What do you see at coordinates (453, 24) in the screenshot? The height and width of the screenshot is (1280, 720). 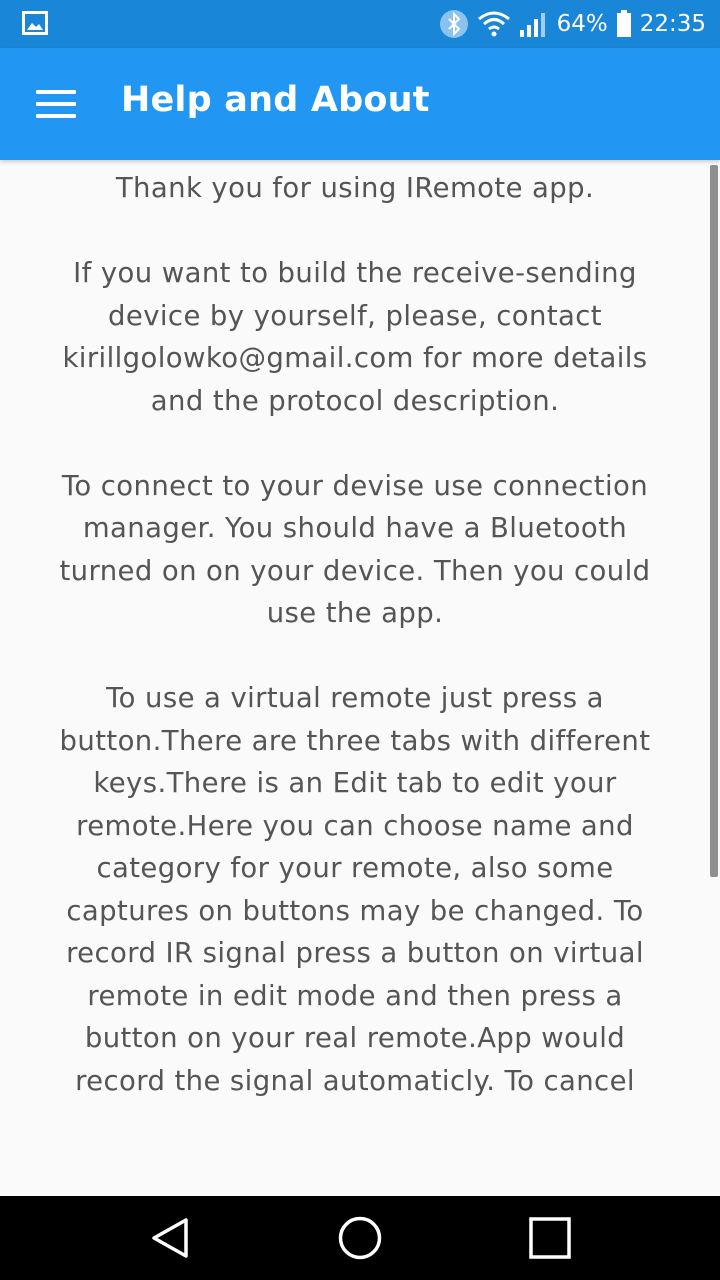 I see `bluetooth-icon` at bounding box center [453, 24].